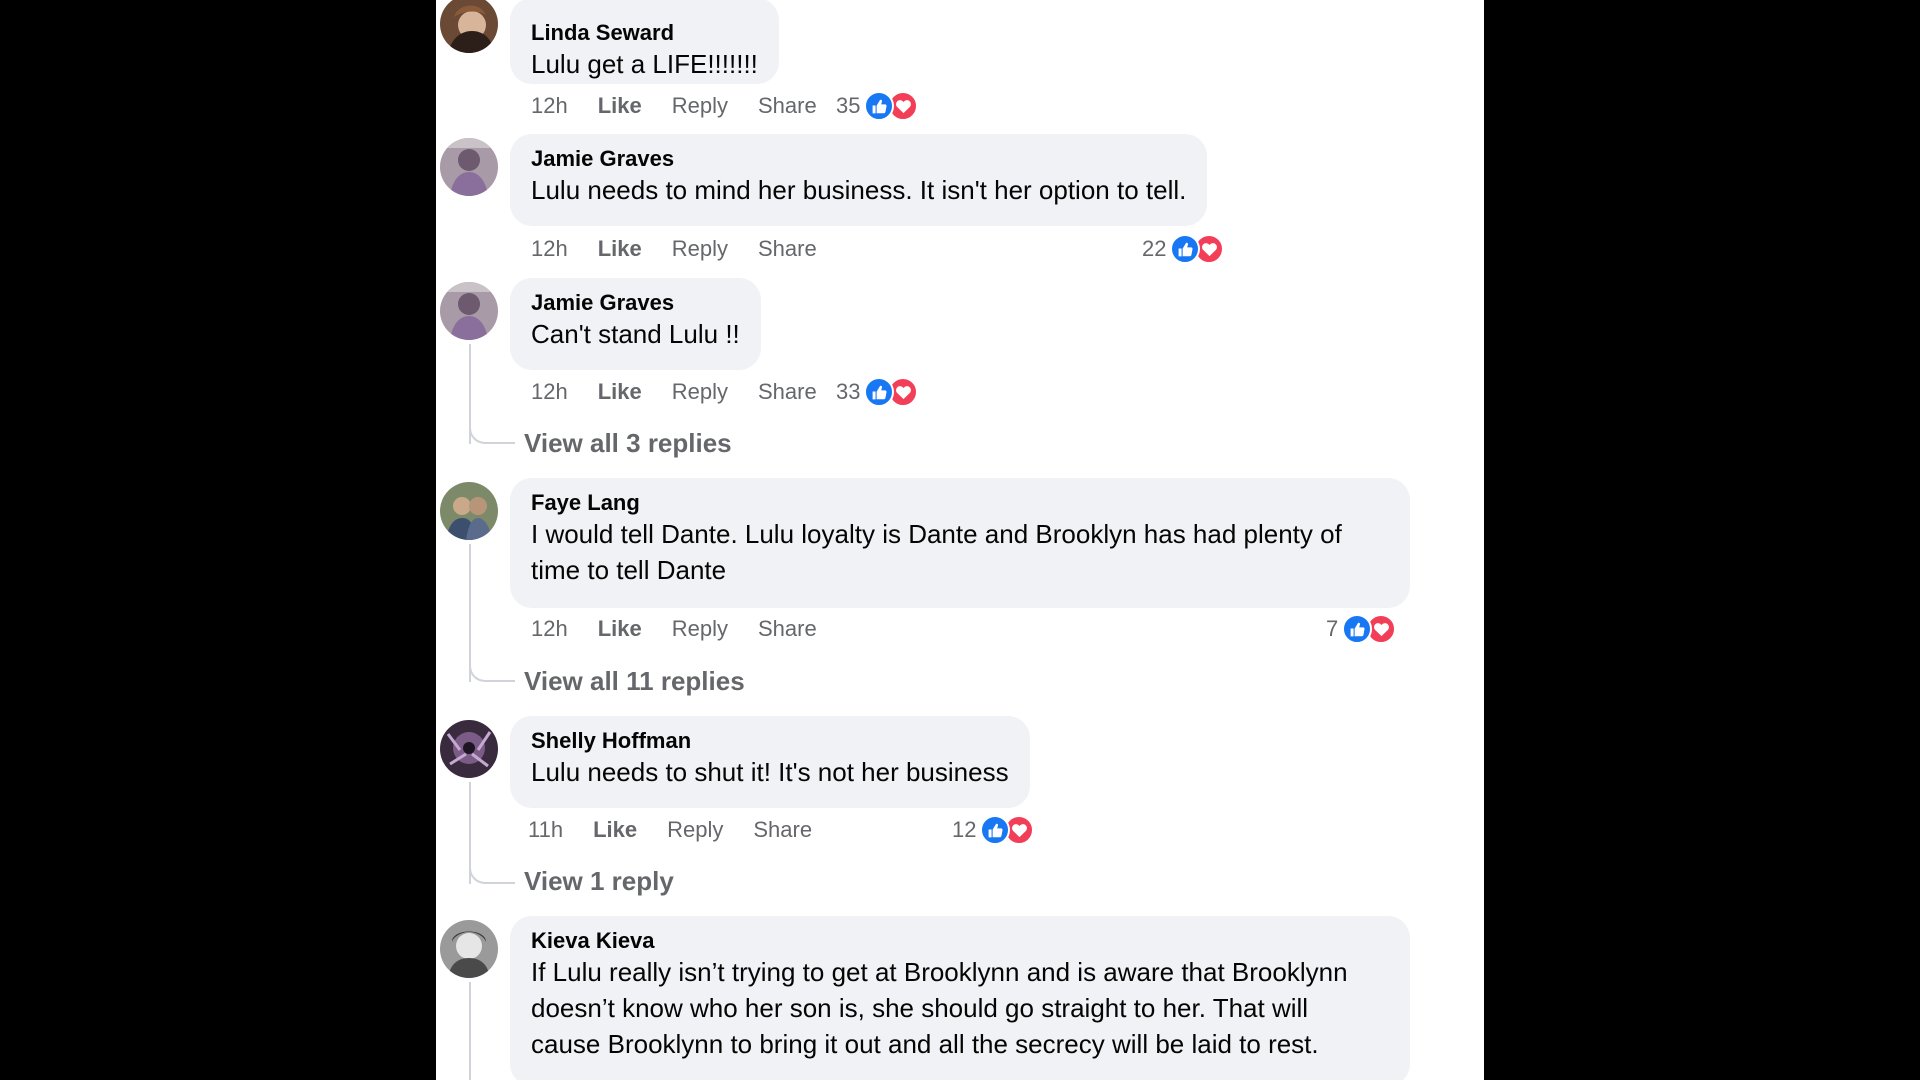 The height and width of the screenshot is (1080, 1920). What do you see at coordinates (960, 503) in the screenshot?
I see `comment-author: Faye Lang` at bounding box center [960, 503].